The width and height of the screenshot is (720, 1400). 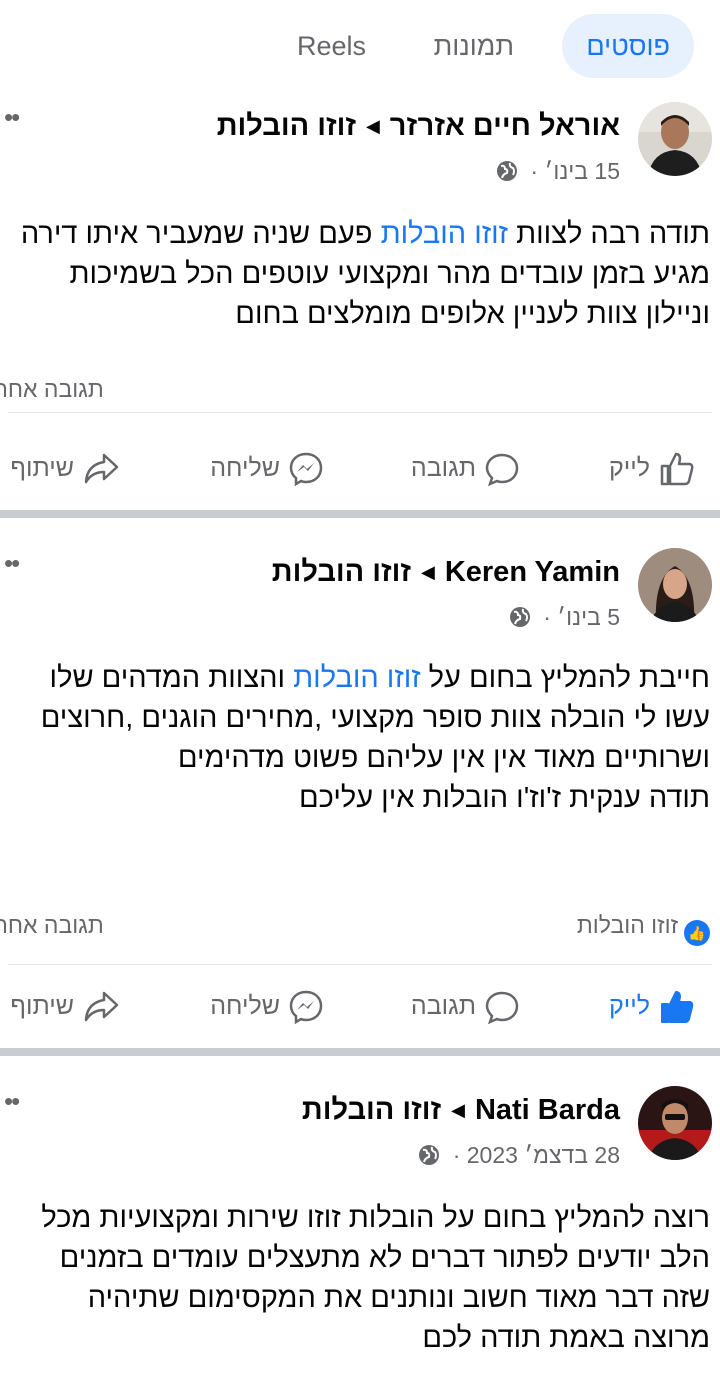 What do you see at coordinates (627, 925) in the screenshot?
I see `reacted-by-name: זוזו הובלות` at bounding box center [627, 925].